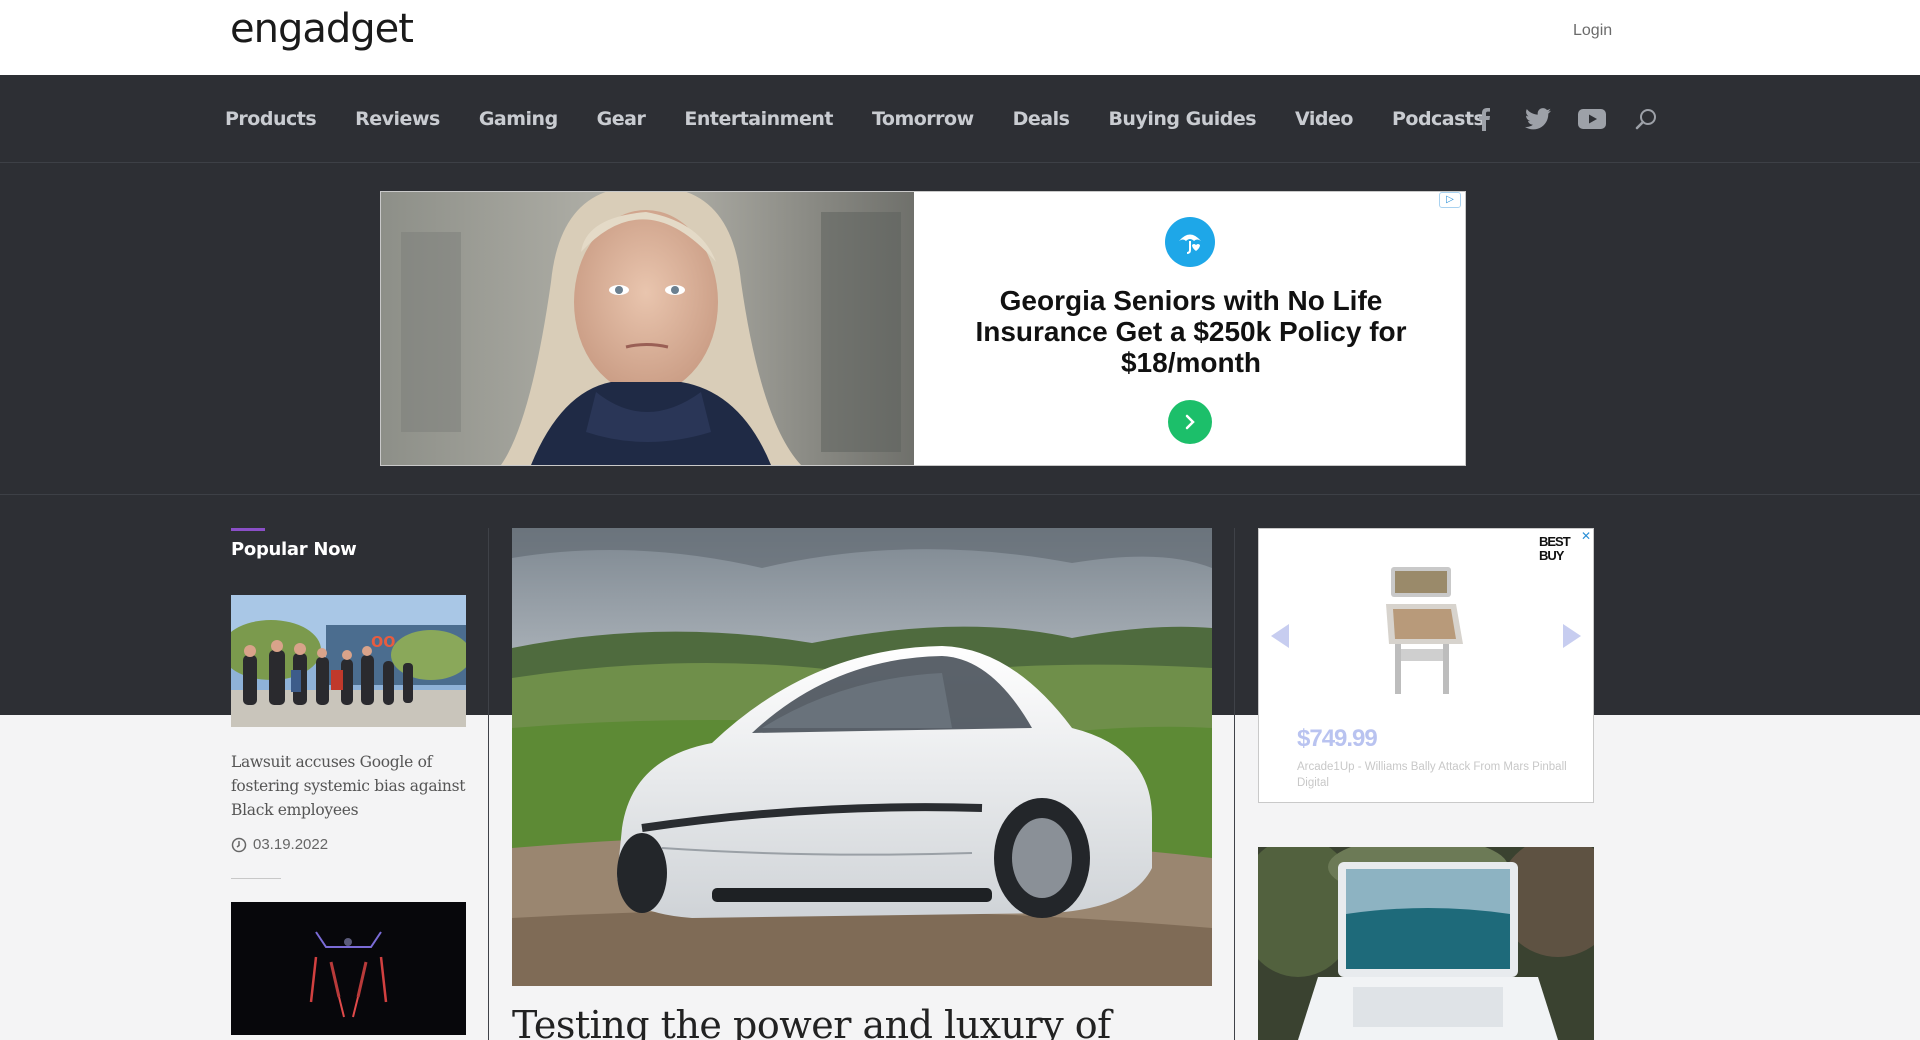  Describe the element at coordinates (383, 641) in the screenshot. I see `svg-text: oo` at that location.